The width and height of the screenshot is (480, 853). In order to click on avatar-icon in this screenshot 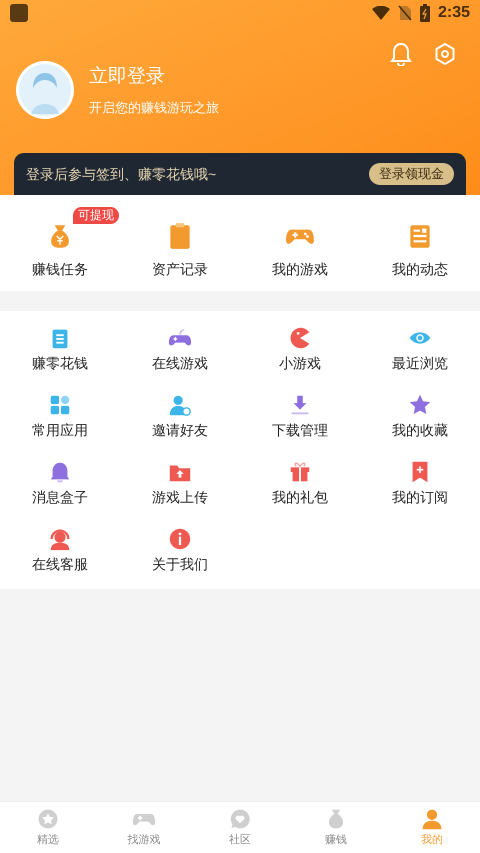, I will do `click(45, 90)`.